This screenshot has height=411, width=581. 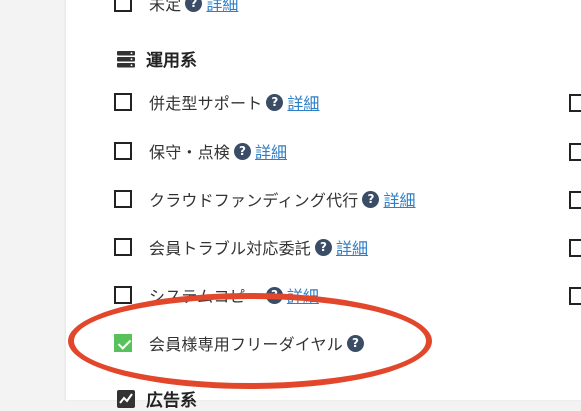 I want to click on option-row: クラウドファンディング代行 ? 詳細, so click(x=265, y=199).